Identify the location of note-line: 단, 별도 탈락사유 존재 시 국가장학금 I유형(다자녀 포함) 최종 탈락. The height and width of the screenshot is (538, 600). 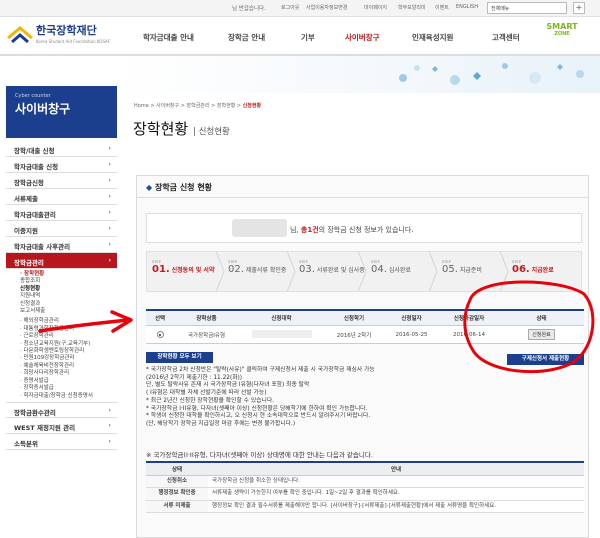
(228, 385).